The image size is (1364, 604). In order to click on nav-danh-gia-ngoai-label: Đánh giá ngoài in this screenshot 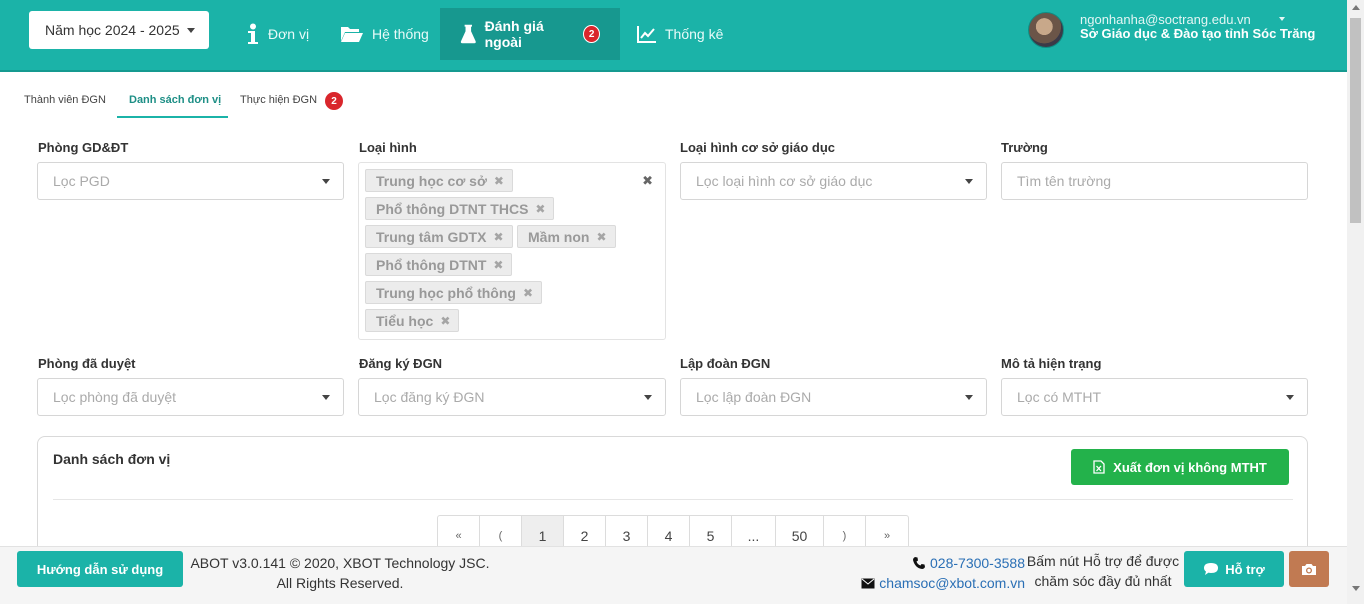, I will do `click(514, 34)`.